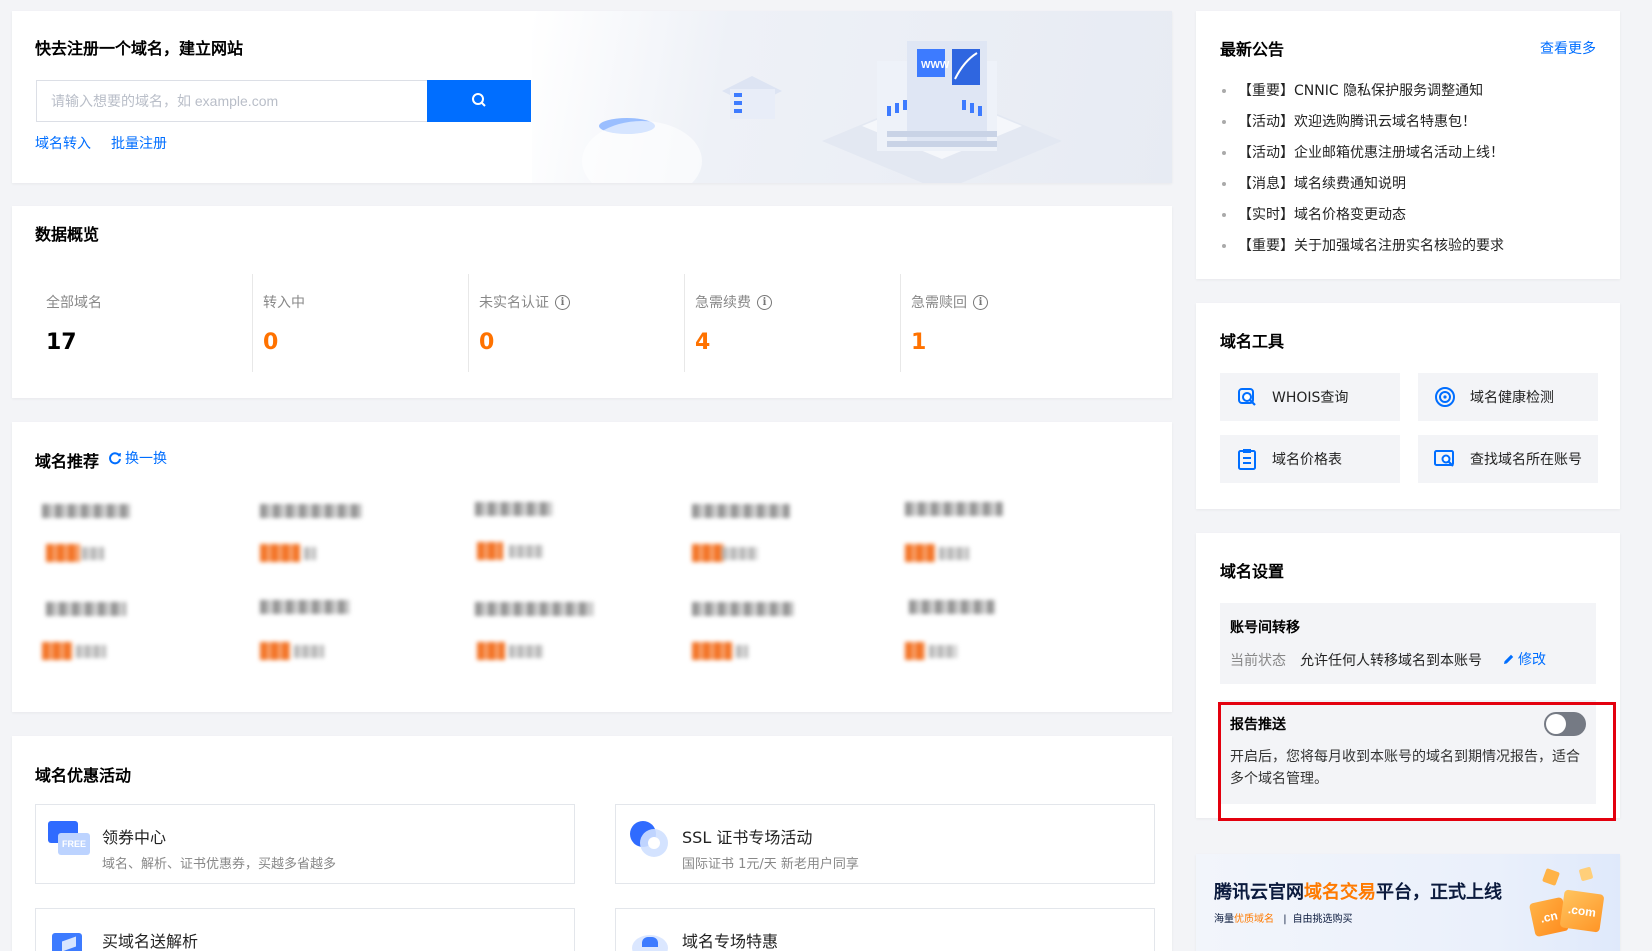  Describe the element at coordinates (137, 458) in the screenshot. I see `refresh-button: 换一换` at that location.